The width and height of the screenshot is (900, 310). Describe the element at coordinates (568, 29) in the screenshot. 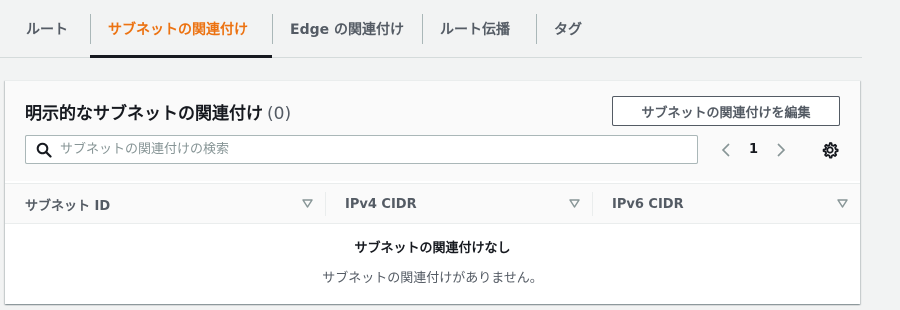

I see `tab-label: タグ` at that location.